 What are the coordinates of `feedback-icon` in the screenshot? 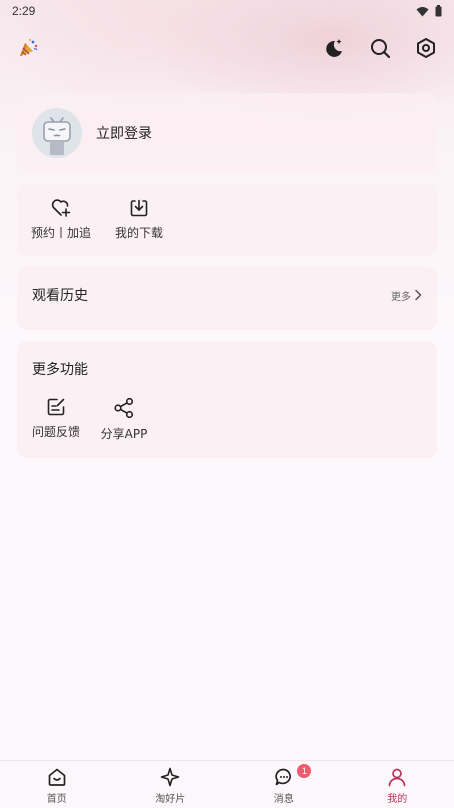 It's located at (56, 407).